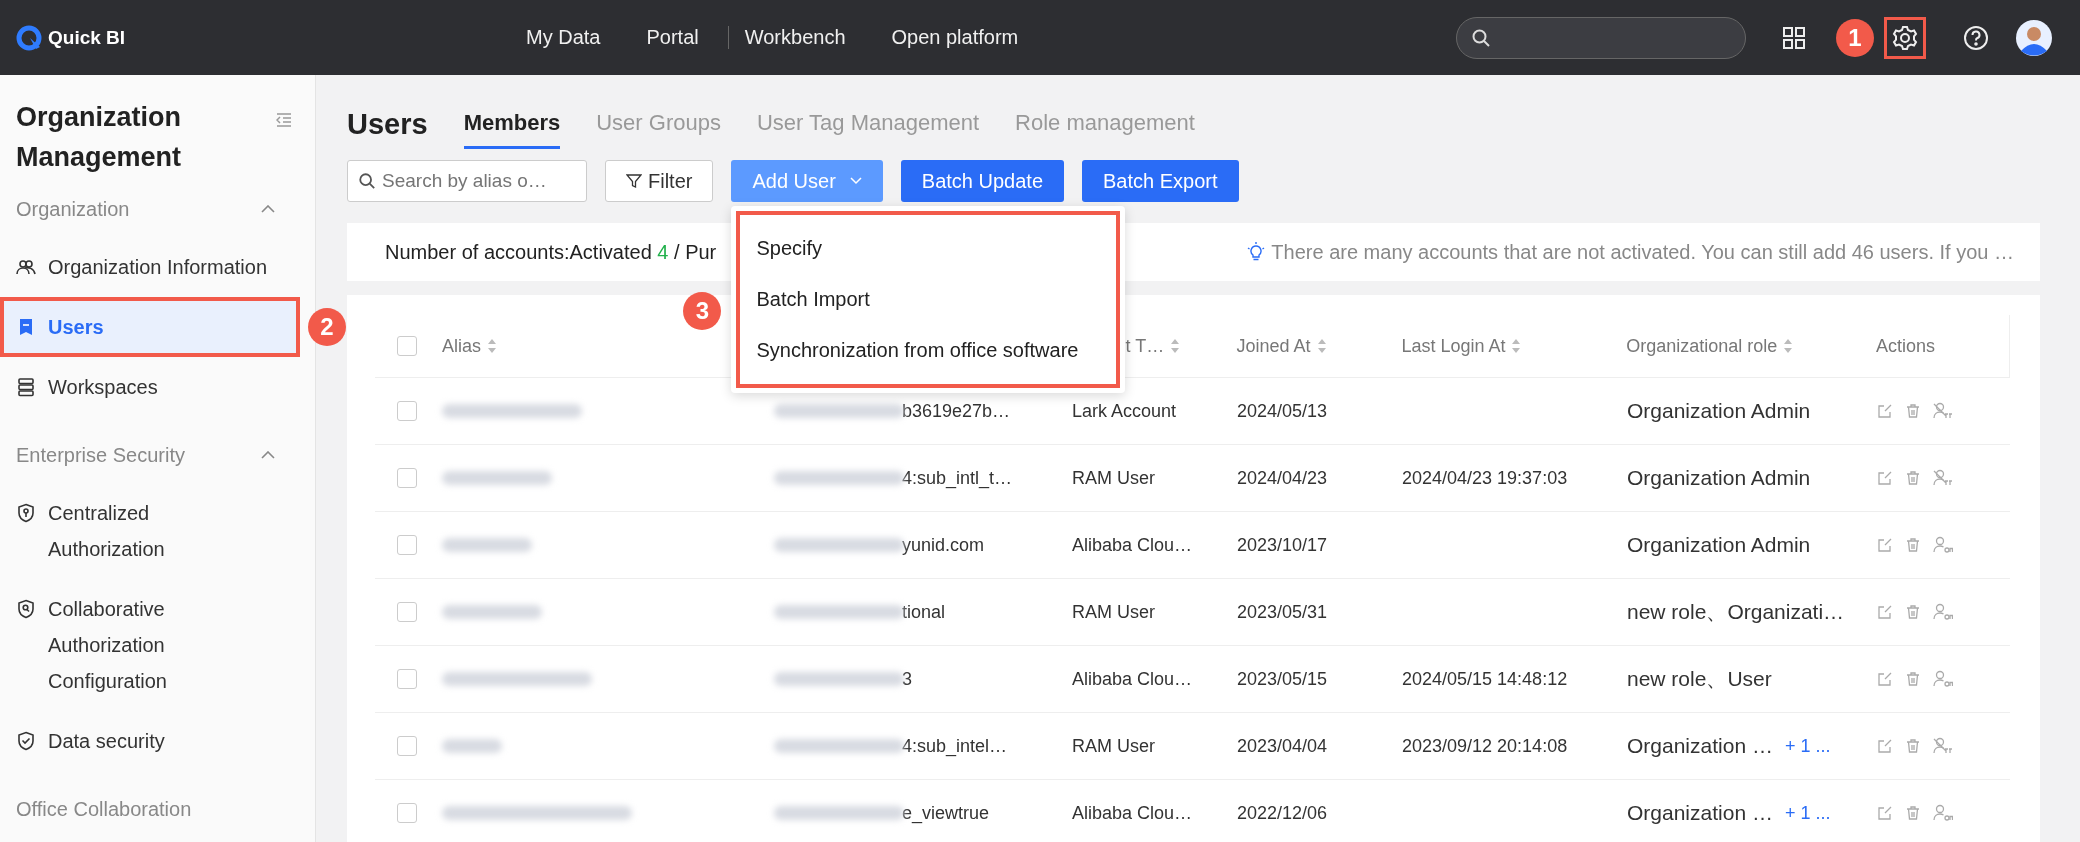  Describe the element at coordinates (150, 741) in the screenshot. I see `sidebar-item: Data security` at that location.